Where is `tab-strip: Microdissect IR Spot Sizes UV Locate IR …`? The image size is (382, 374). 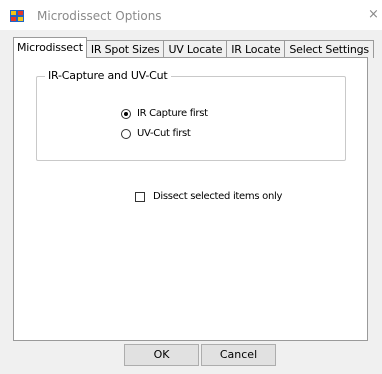
tab-strip: Microdissect IR Spot Sizes UV Locate IR … is located at coordinates (193, 47).